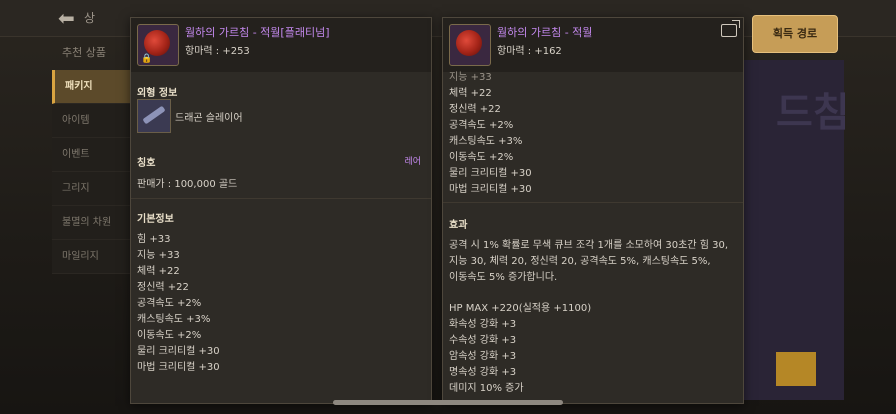 The width and height of the screenshot is (896, 414). I want to click on sidebar-item-mileage: 마일리지, so click(92, 257).